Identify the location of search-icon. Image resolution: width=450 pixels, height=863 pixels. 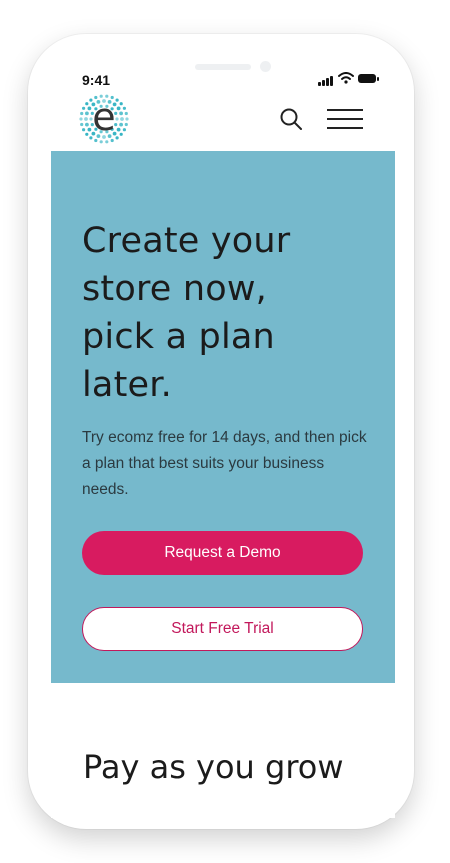
(291, 119).